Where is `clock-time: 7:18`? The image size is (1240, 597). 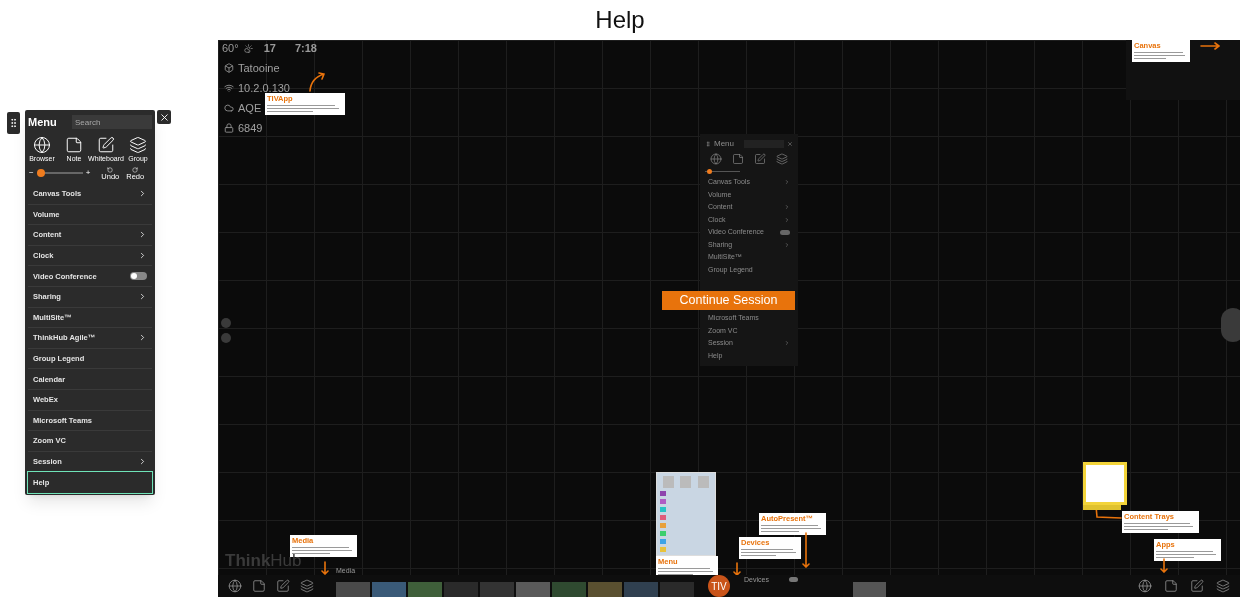 clock-time: 7:18 is located at coordinates (305, 48).